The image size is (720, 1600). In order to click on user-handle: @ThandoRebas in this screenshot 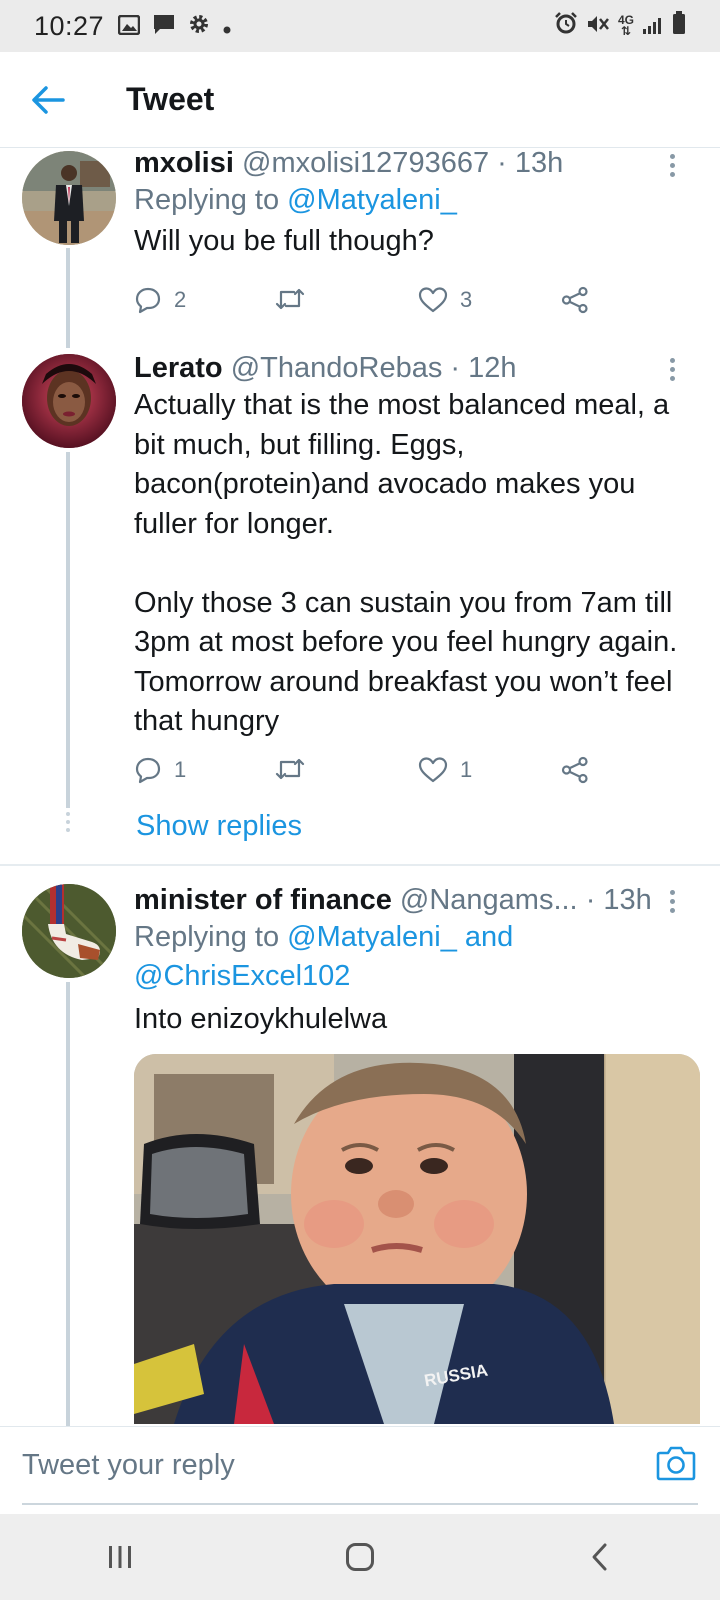, I will do `click(337, 368)`.